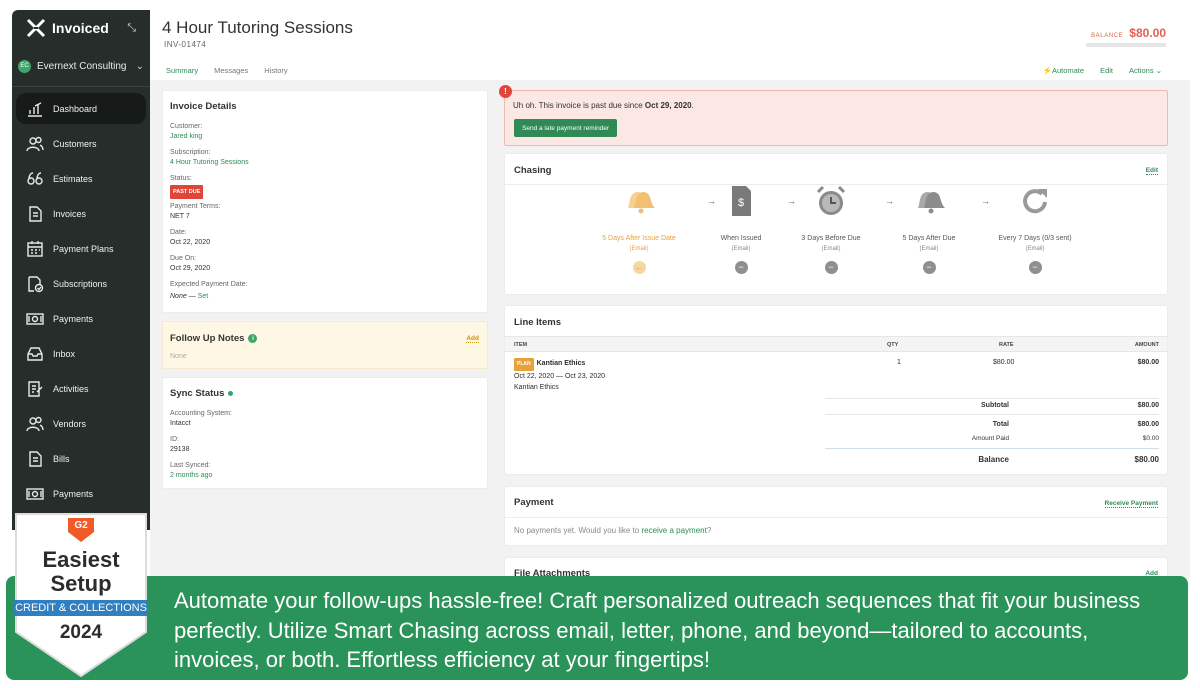  What do you see at coordinates (1131, 504) in the screenshot?
I see `receive-payment-button: Receive Payment` at bounding box center [1131, 504].